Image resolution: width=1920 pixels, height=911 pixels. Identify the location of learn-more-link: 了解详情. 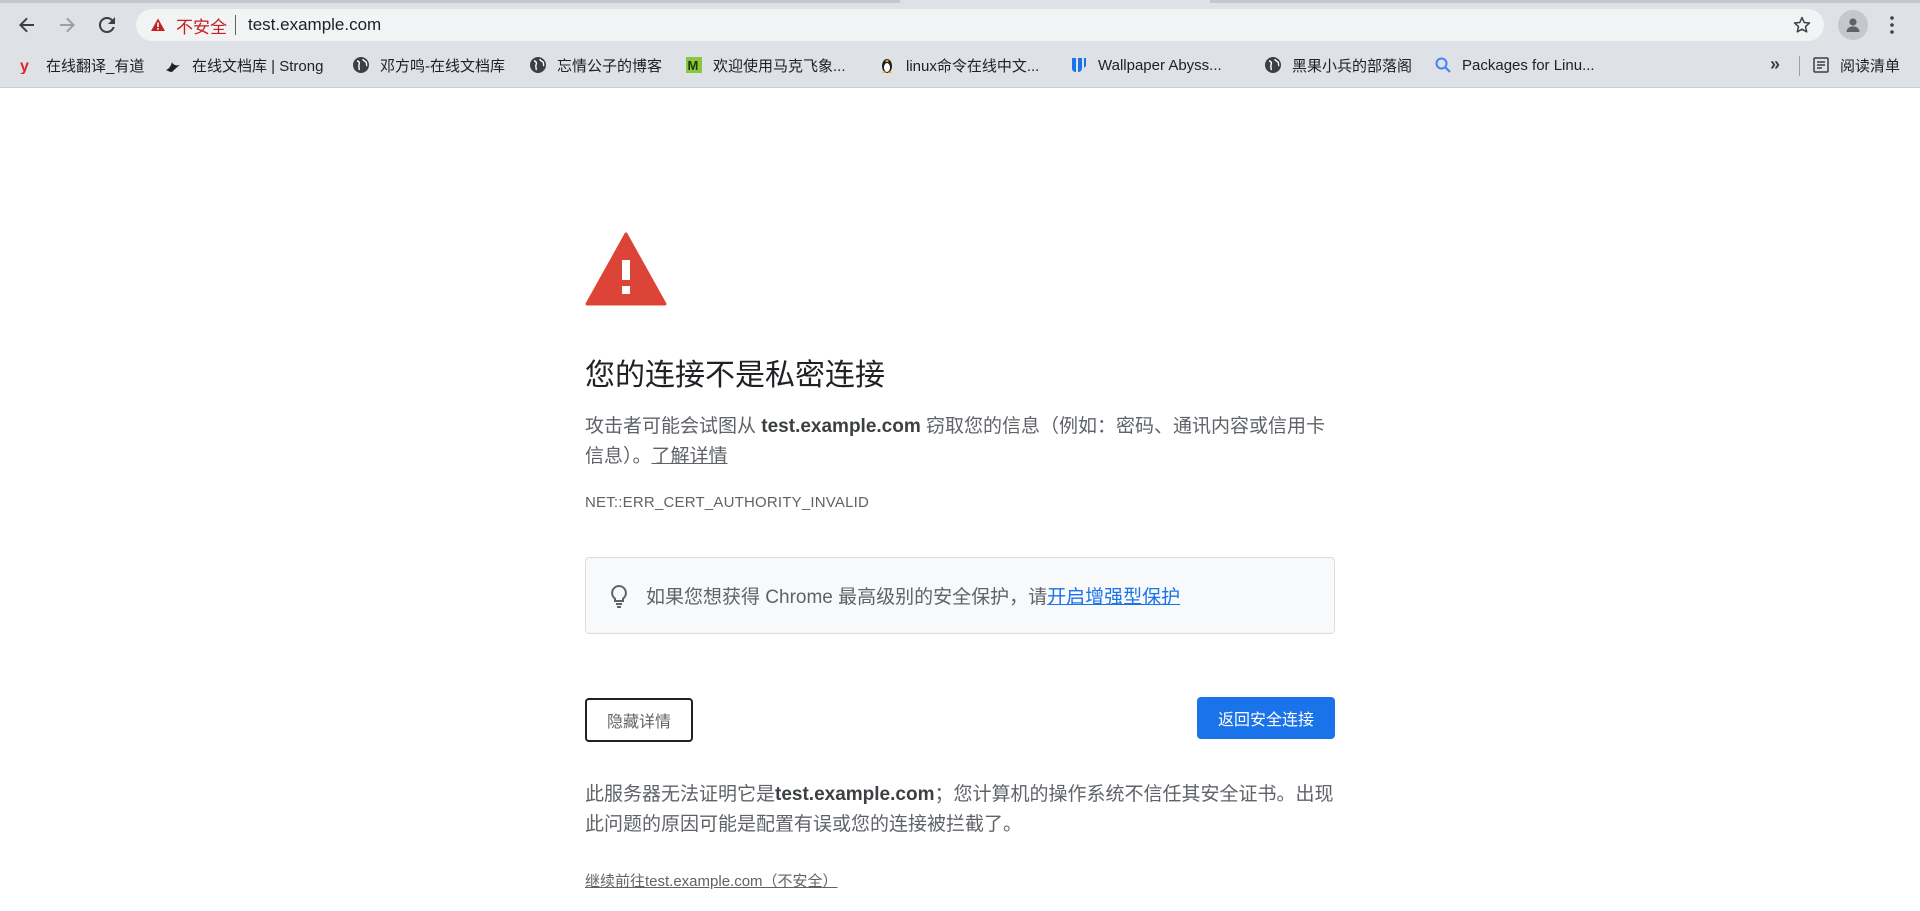
(690, 456).